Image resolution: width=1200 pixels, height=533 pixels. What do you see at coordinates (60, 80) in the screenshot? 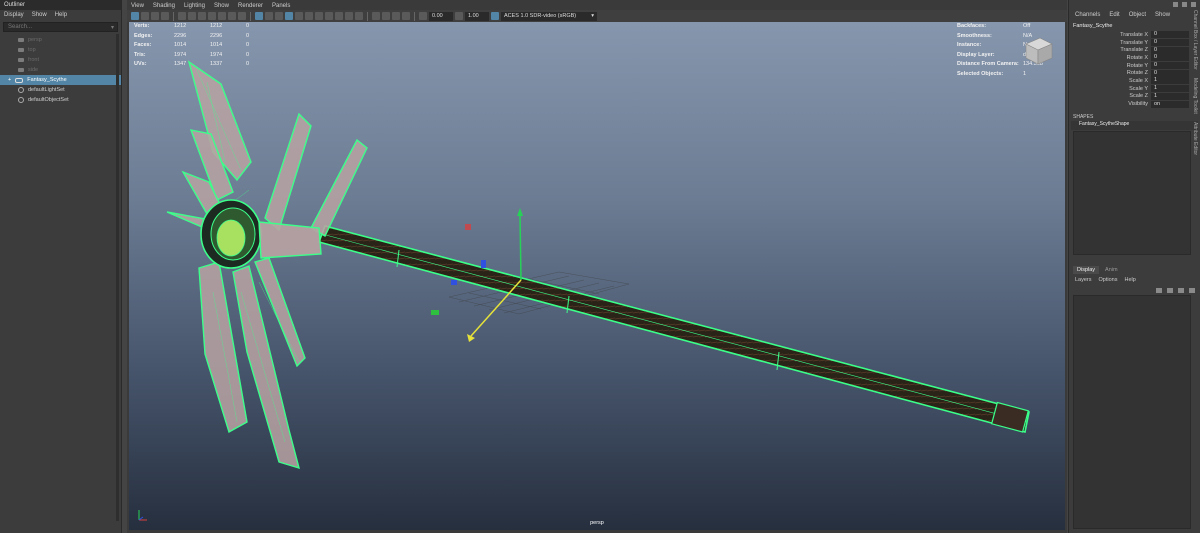
I see `outliner-item-fantasy-scythe: + Fantasy_Scythe` at bounding box center [60, 80].